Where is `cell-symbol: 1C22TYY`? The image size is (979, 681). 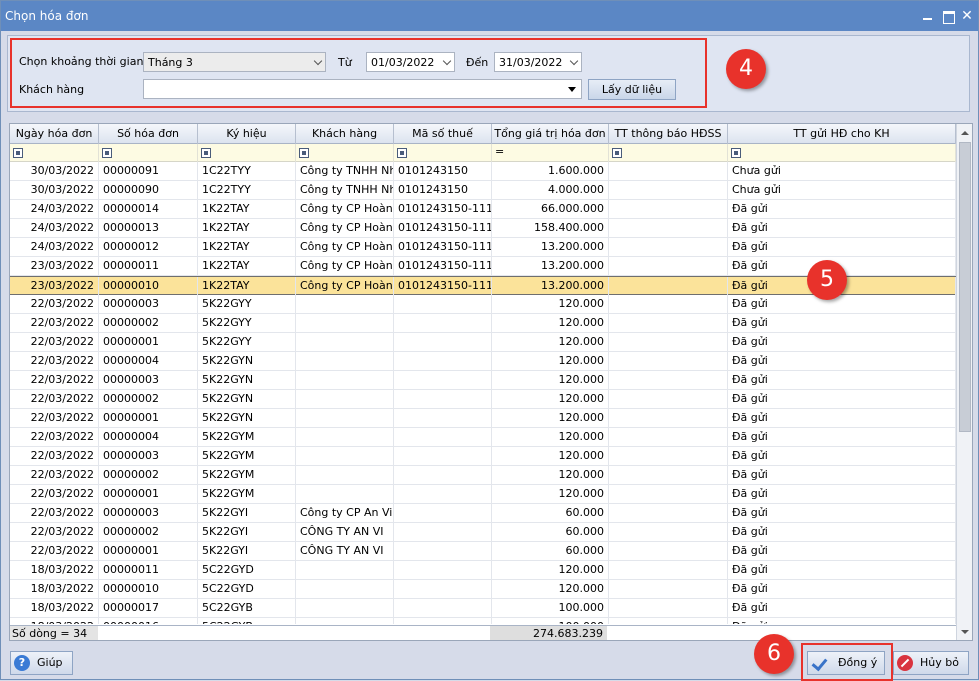 cell-symbol: 1C22TYY is located at coordinates (247, 171).